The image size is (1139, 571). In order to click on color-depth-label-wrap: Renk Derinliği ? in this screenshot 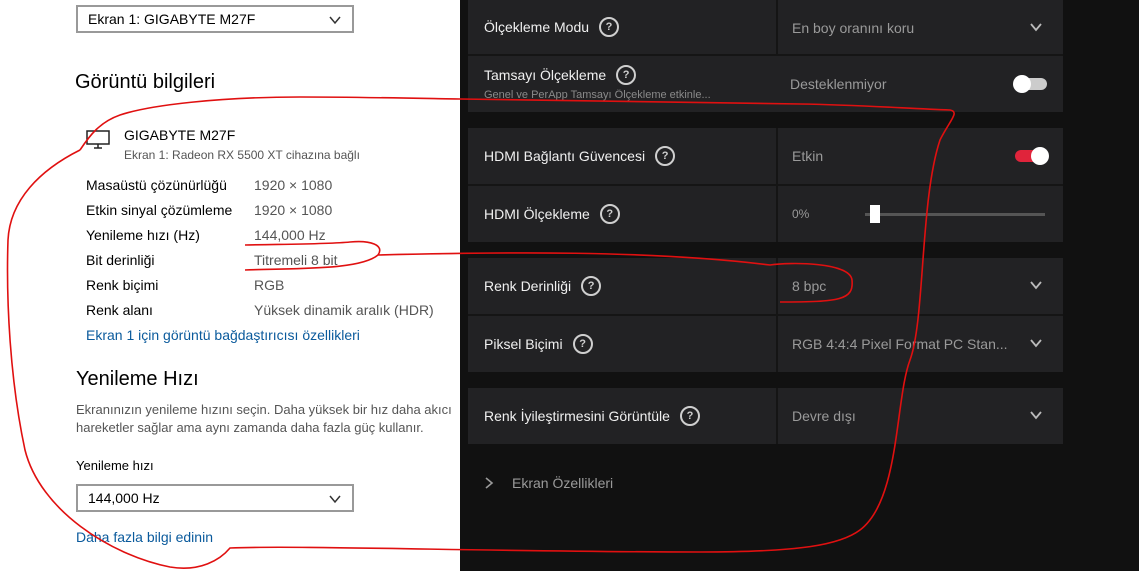, I will do `click(543, 286)`.